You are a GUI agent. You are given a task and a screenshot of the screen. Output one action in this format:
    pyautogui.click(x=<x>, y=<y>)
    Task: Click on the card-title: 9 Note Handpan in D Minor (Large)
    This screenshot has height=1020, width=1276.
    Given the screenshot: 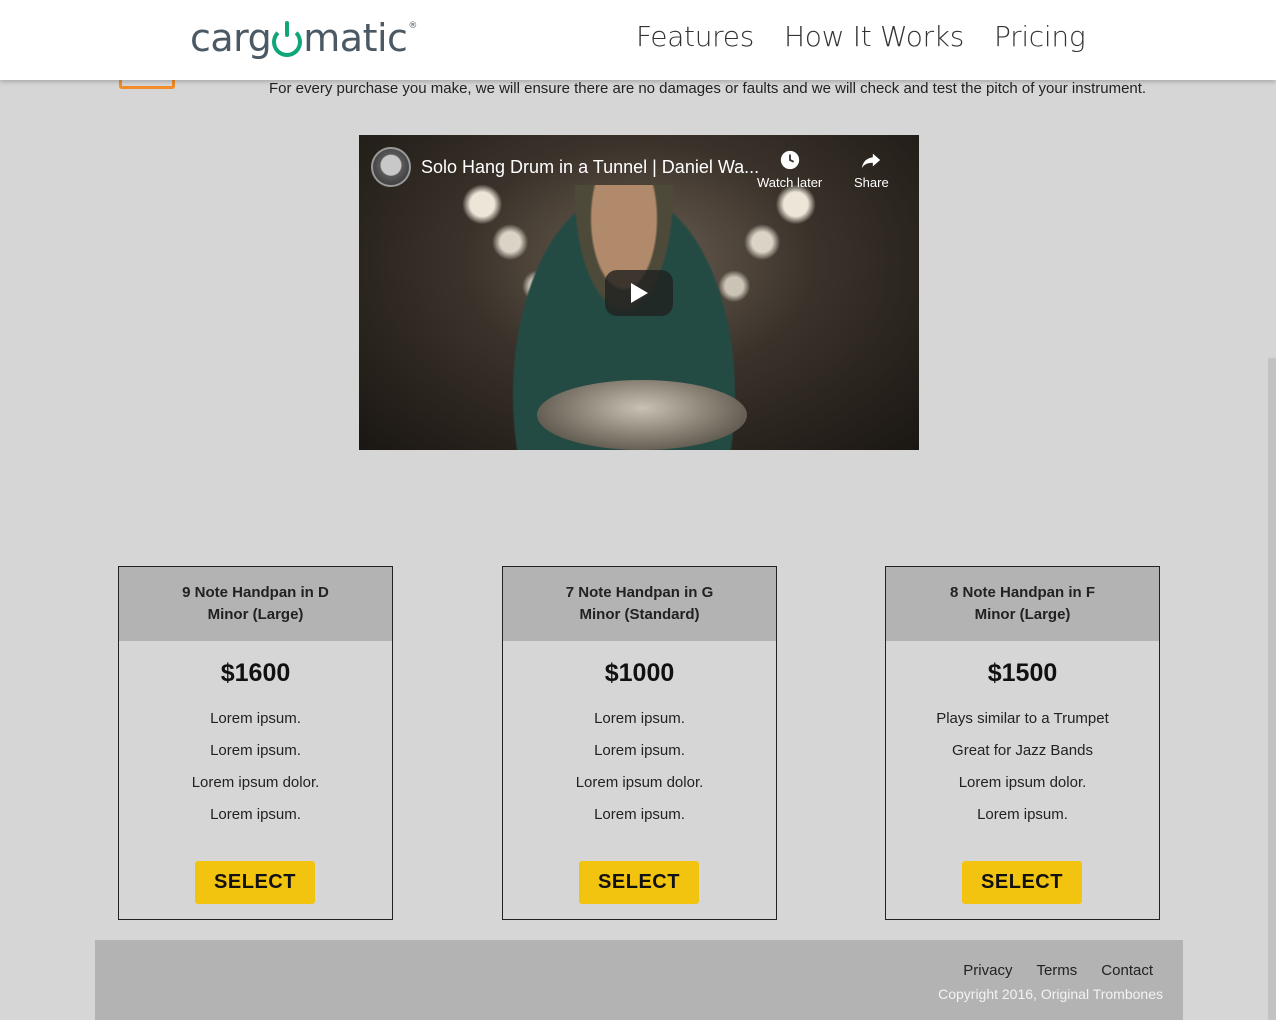 What is the action you would take?
    pyautogui.click(x=255, y=604)
    